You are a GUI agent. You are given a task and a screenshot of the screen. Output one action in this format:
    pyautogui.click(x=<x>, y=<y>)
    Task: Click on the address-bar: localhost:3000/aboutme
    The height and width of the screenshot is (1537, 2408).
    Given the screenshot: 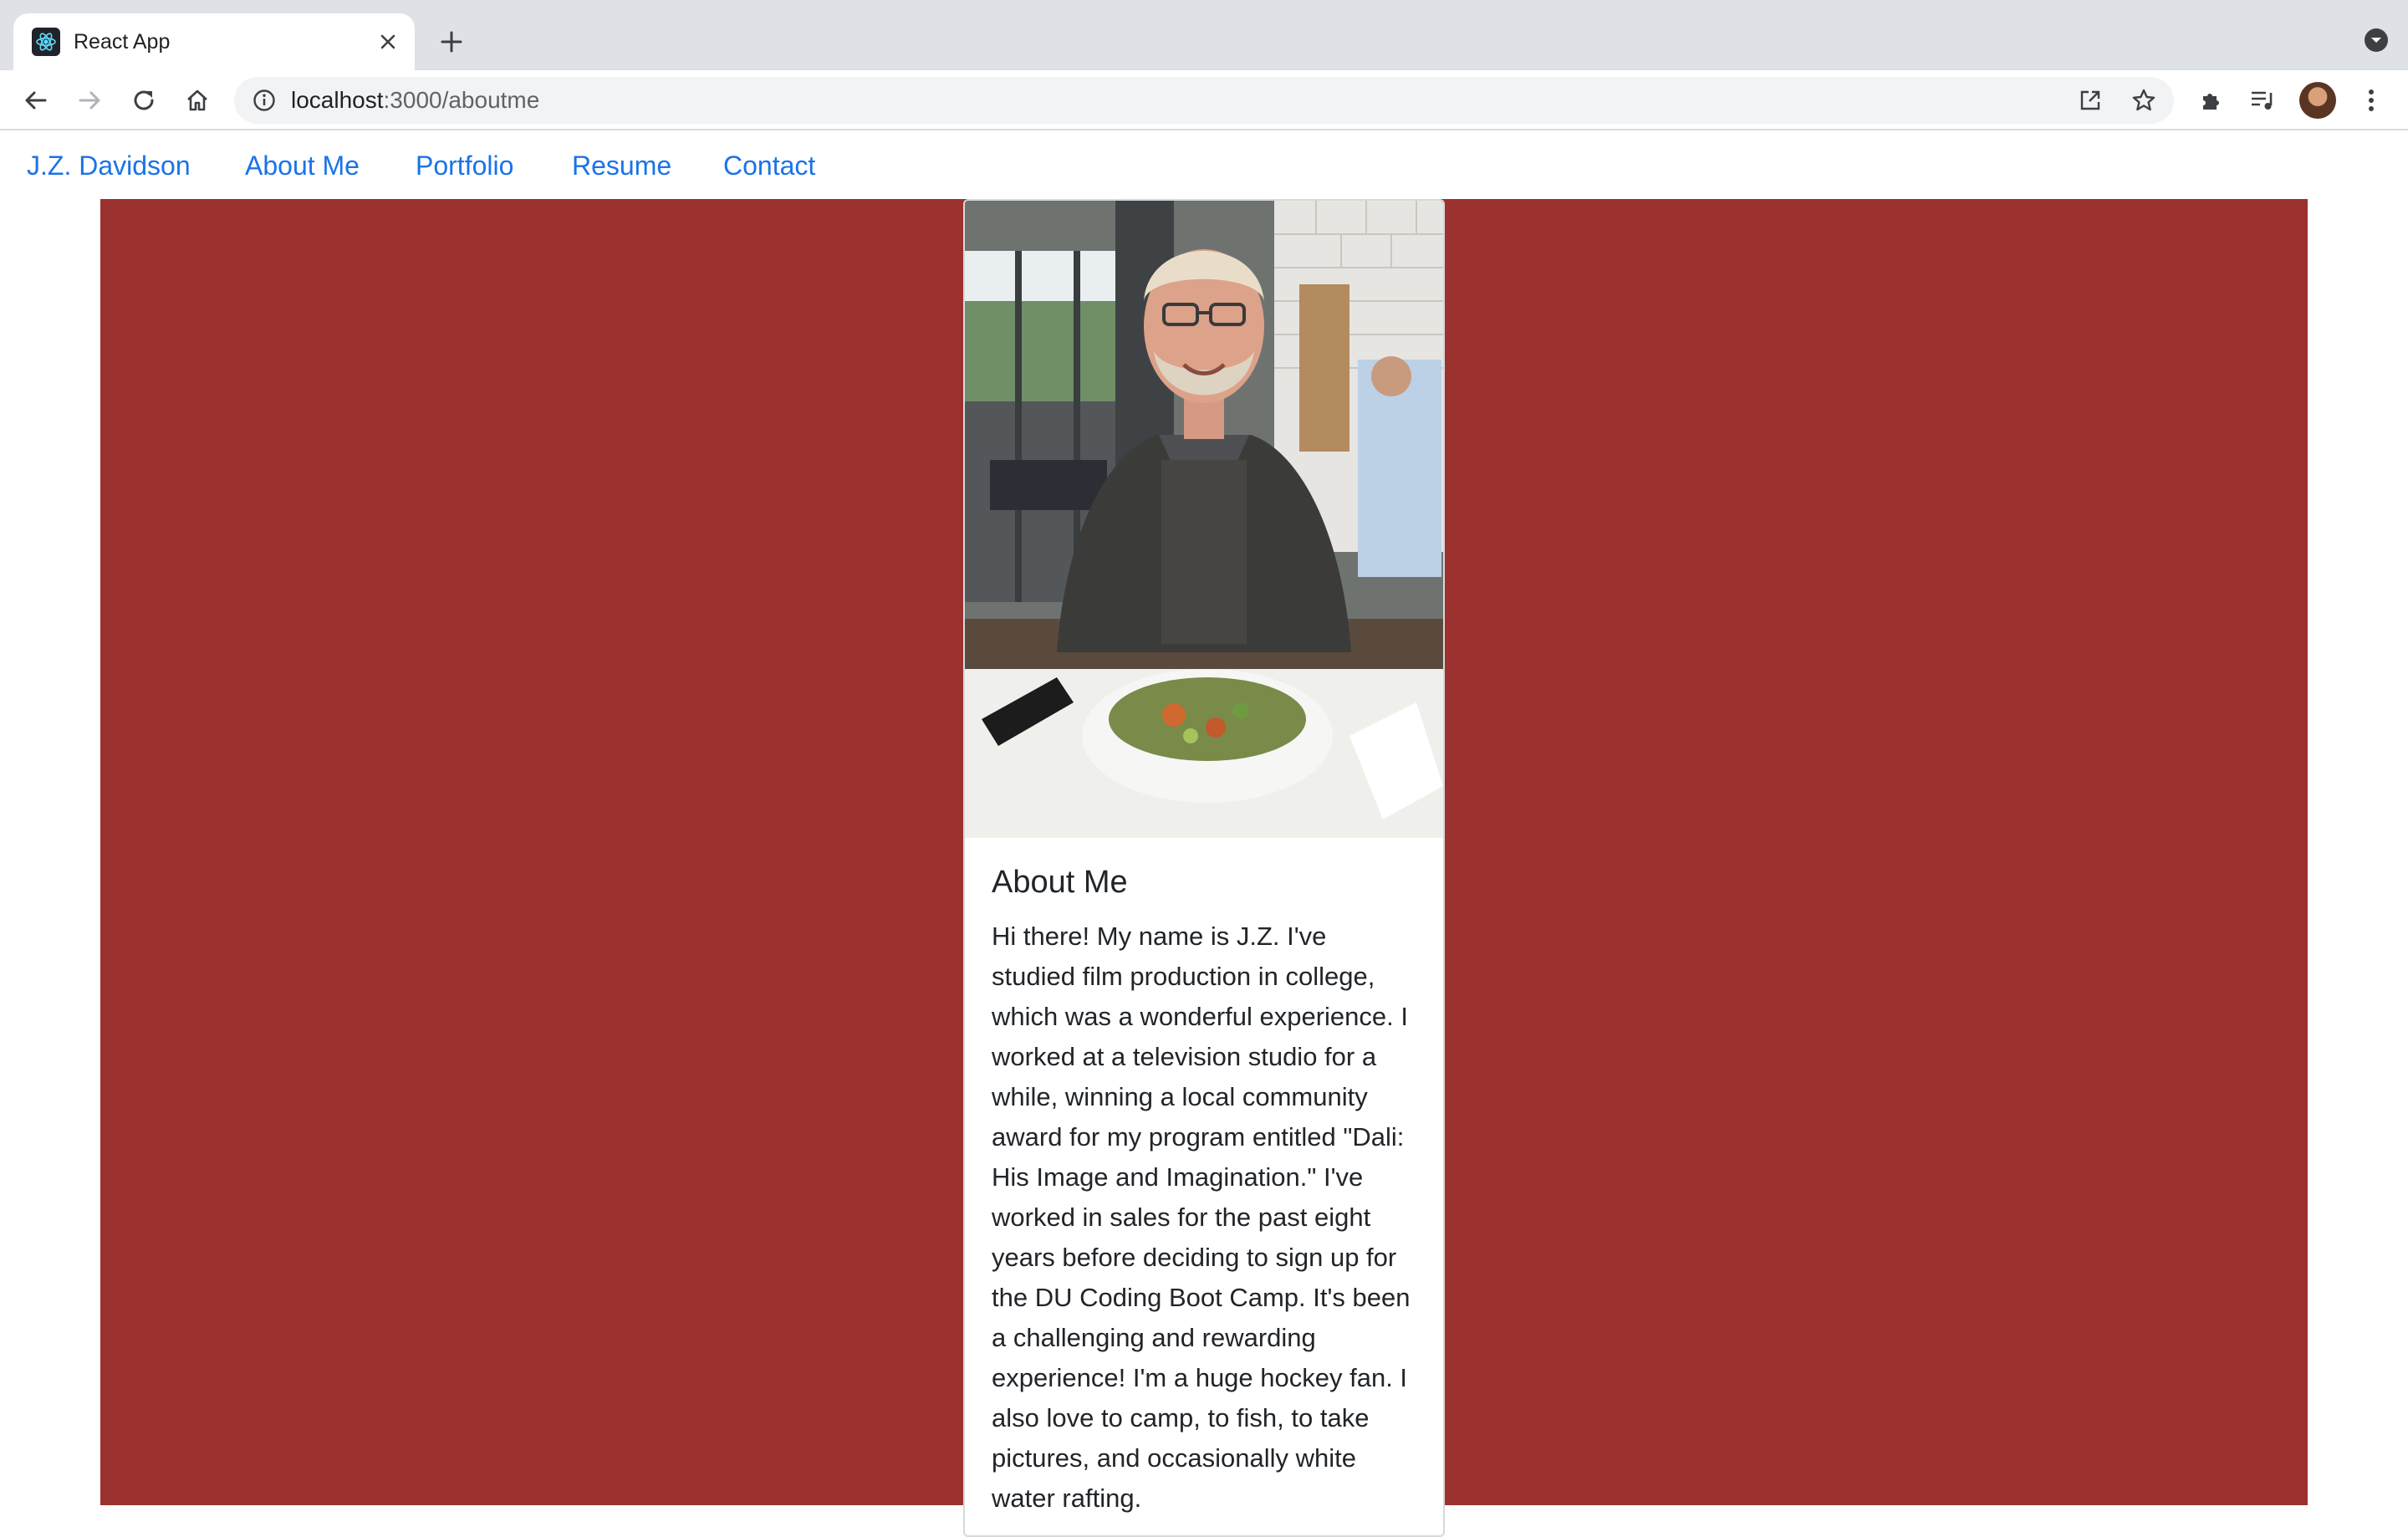 What is the action you would take?
    pyautogui.click(x=1204, y=100)
    